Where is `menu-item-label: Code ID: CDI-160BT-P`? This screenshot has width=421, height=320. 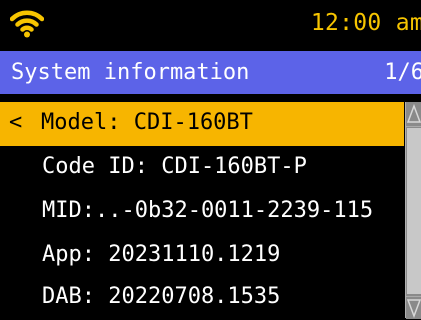
menu-item-label: Code ID: CDI-160BT-P is located at coordinates (174, 166).